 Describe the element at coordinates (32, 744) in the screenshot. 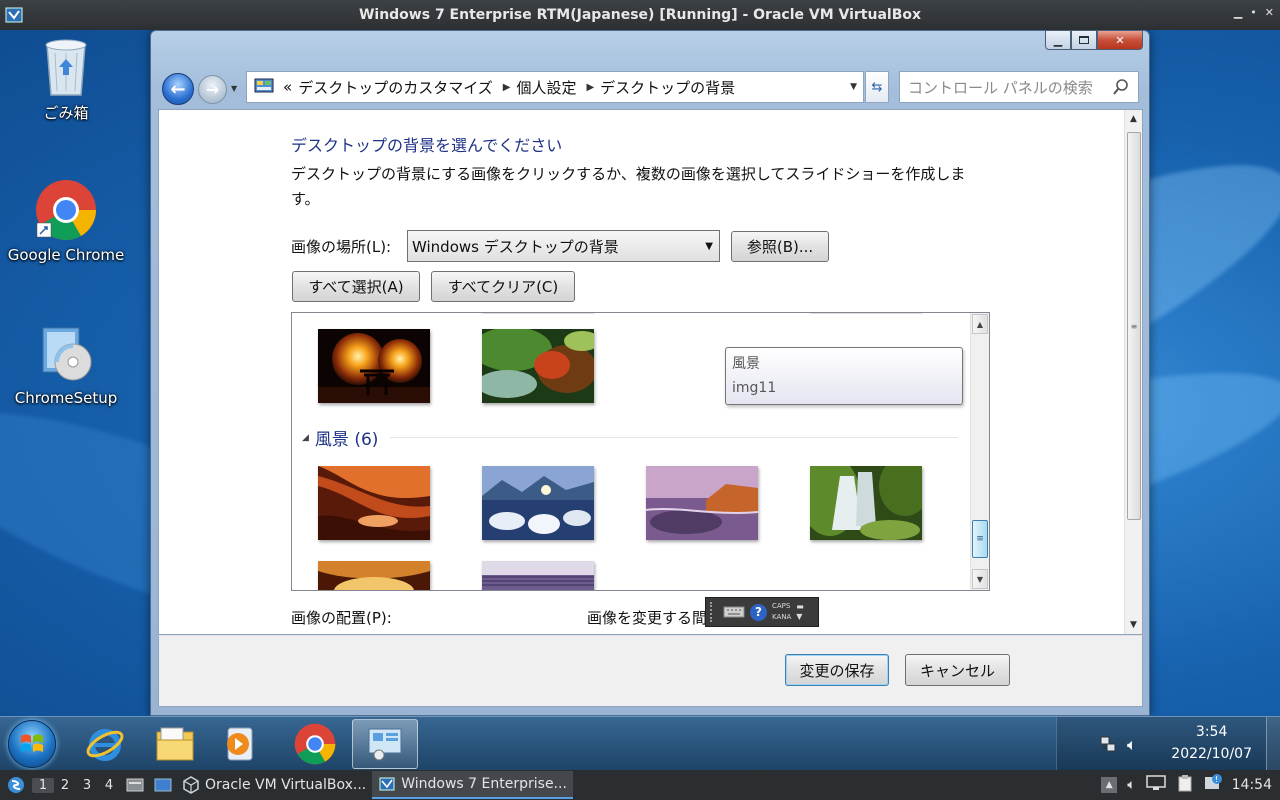

I see `start-button` at that location.